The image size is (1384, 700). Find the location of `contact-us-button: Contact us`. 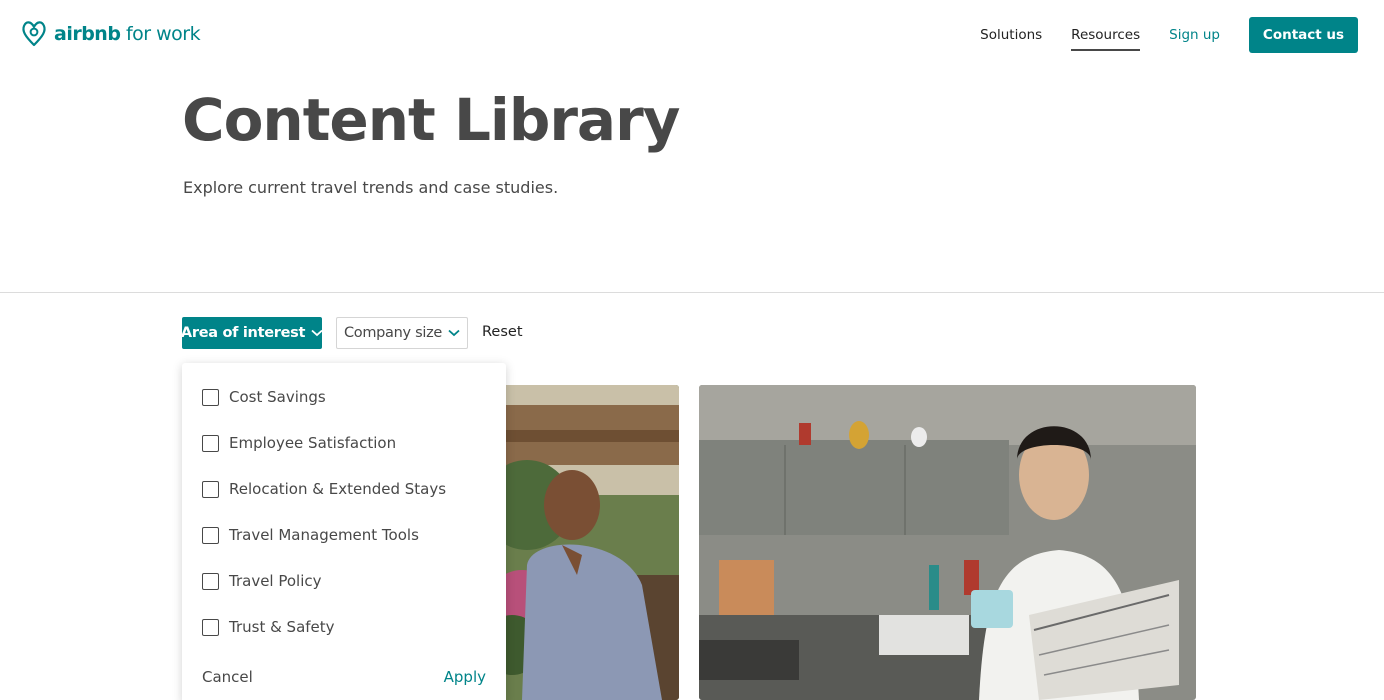

contact-us-button: Contact us is located at coordinates (1303, 35).